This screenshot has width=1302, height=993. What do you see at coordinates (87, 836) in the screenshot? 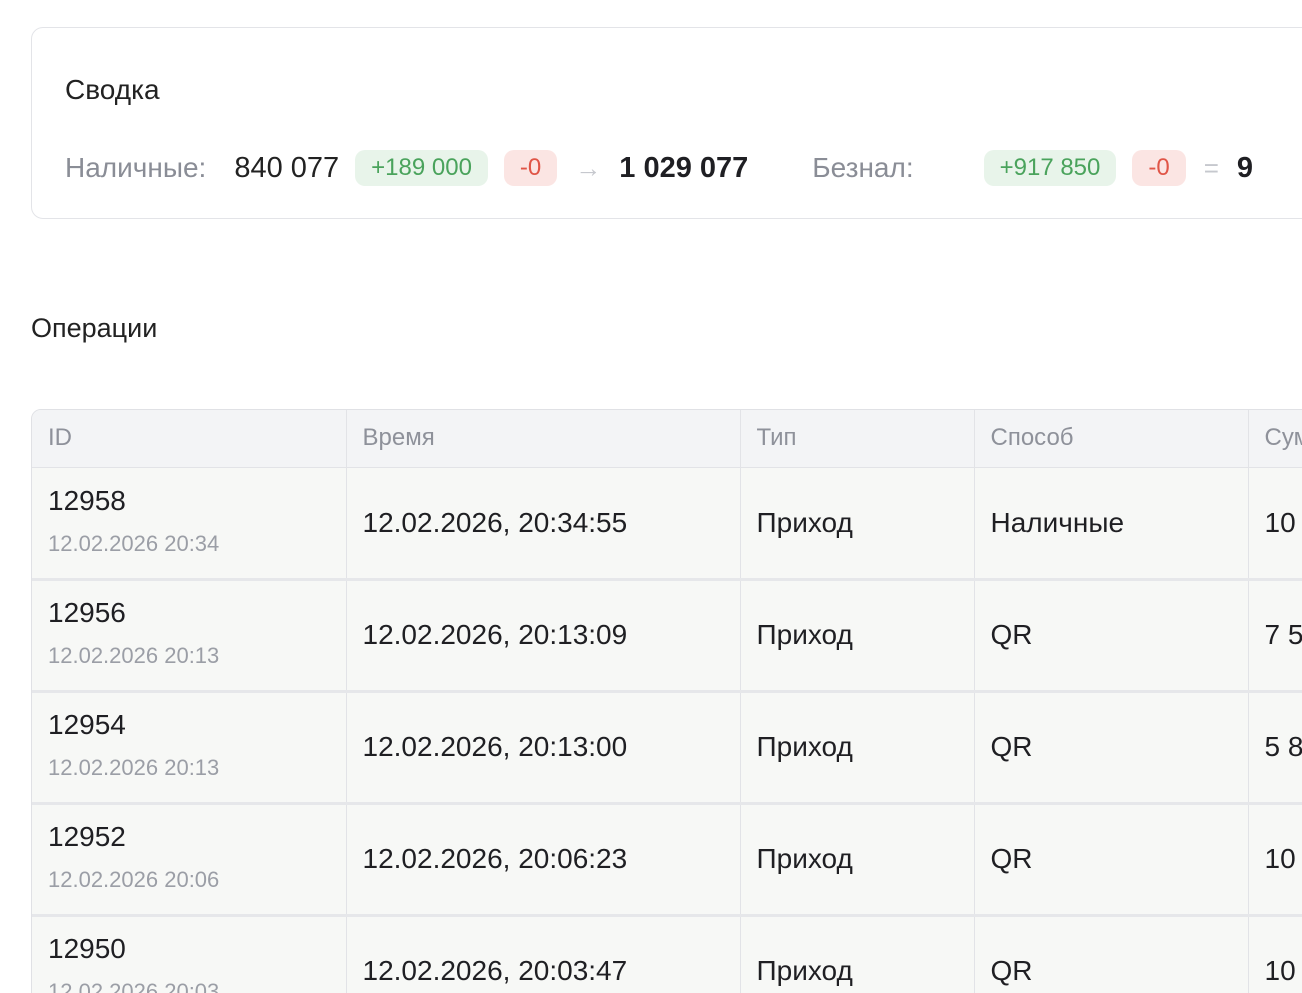
I see `operation-id: 12952` at bounding box center [87, 836].